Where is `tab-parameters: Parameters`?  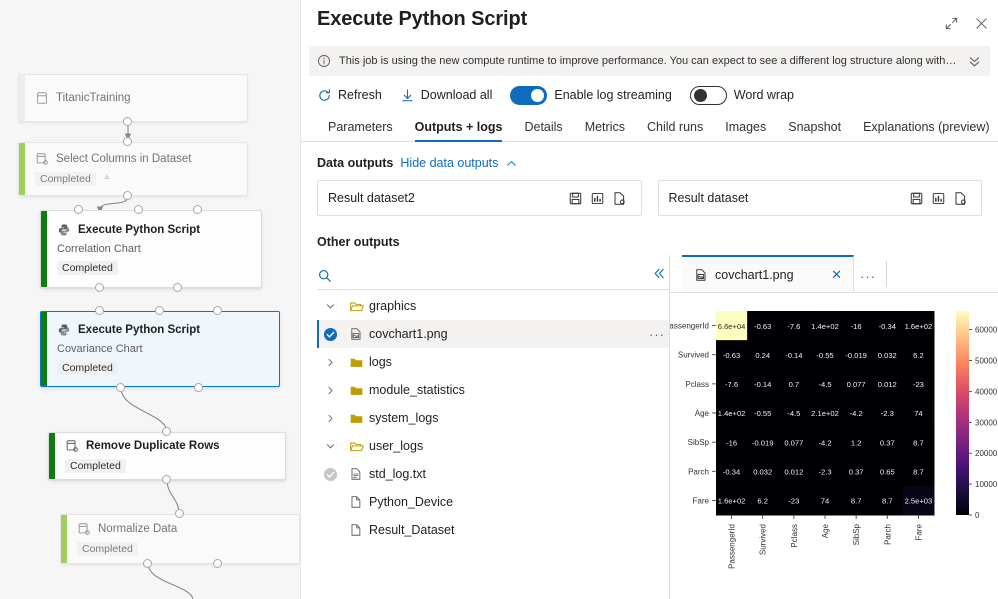 tab-parameters: Parameters is located at coordinates (360, 130).